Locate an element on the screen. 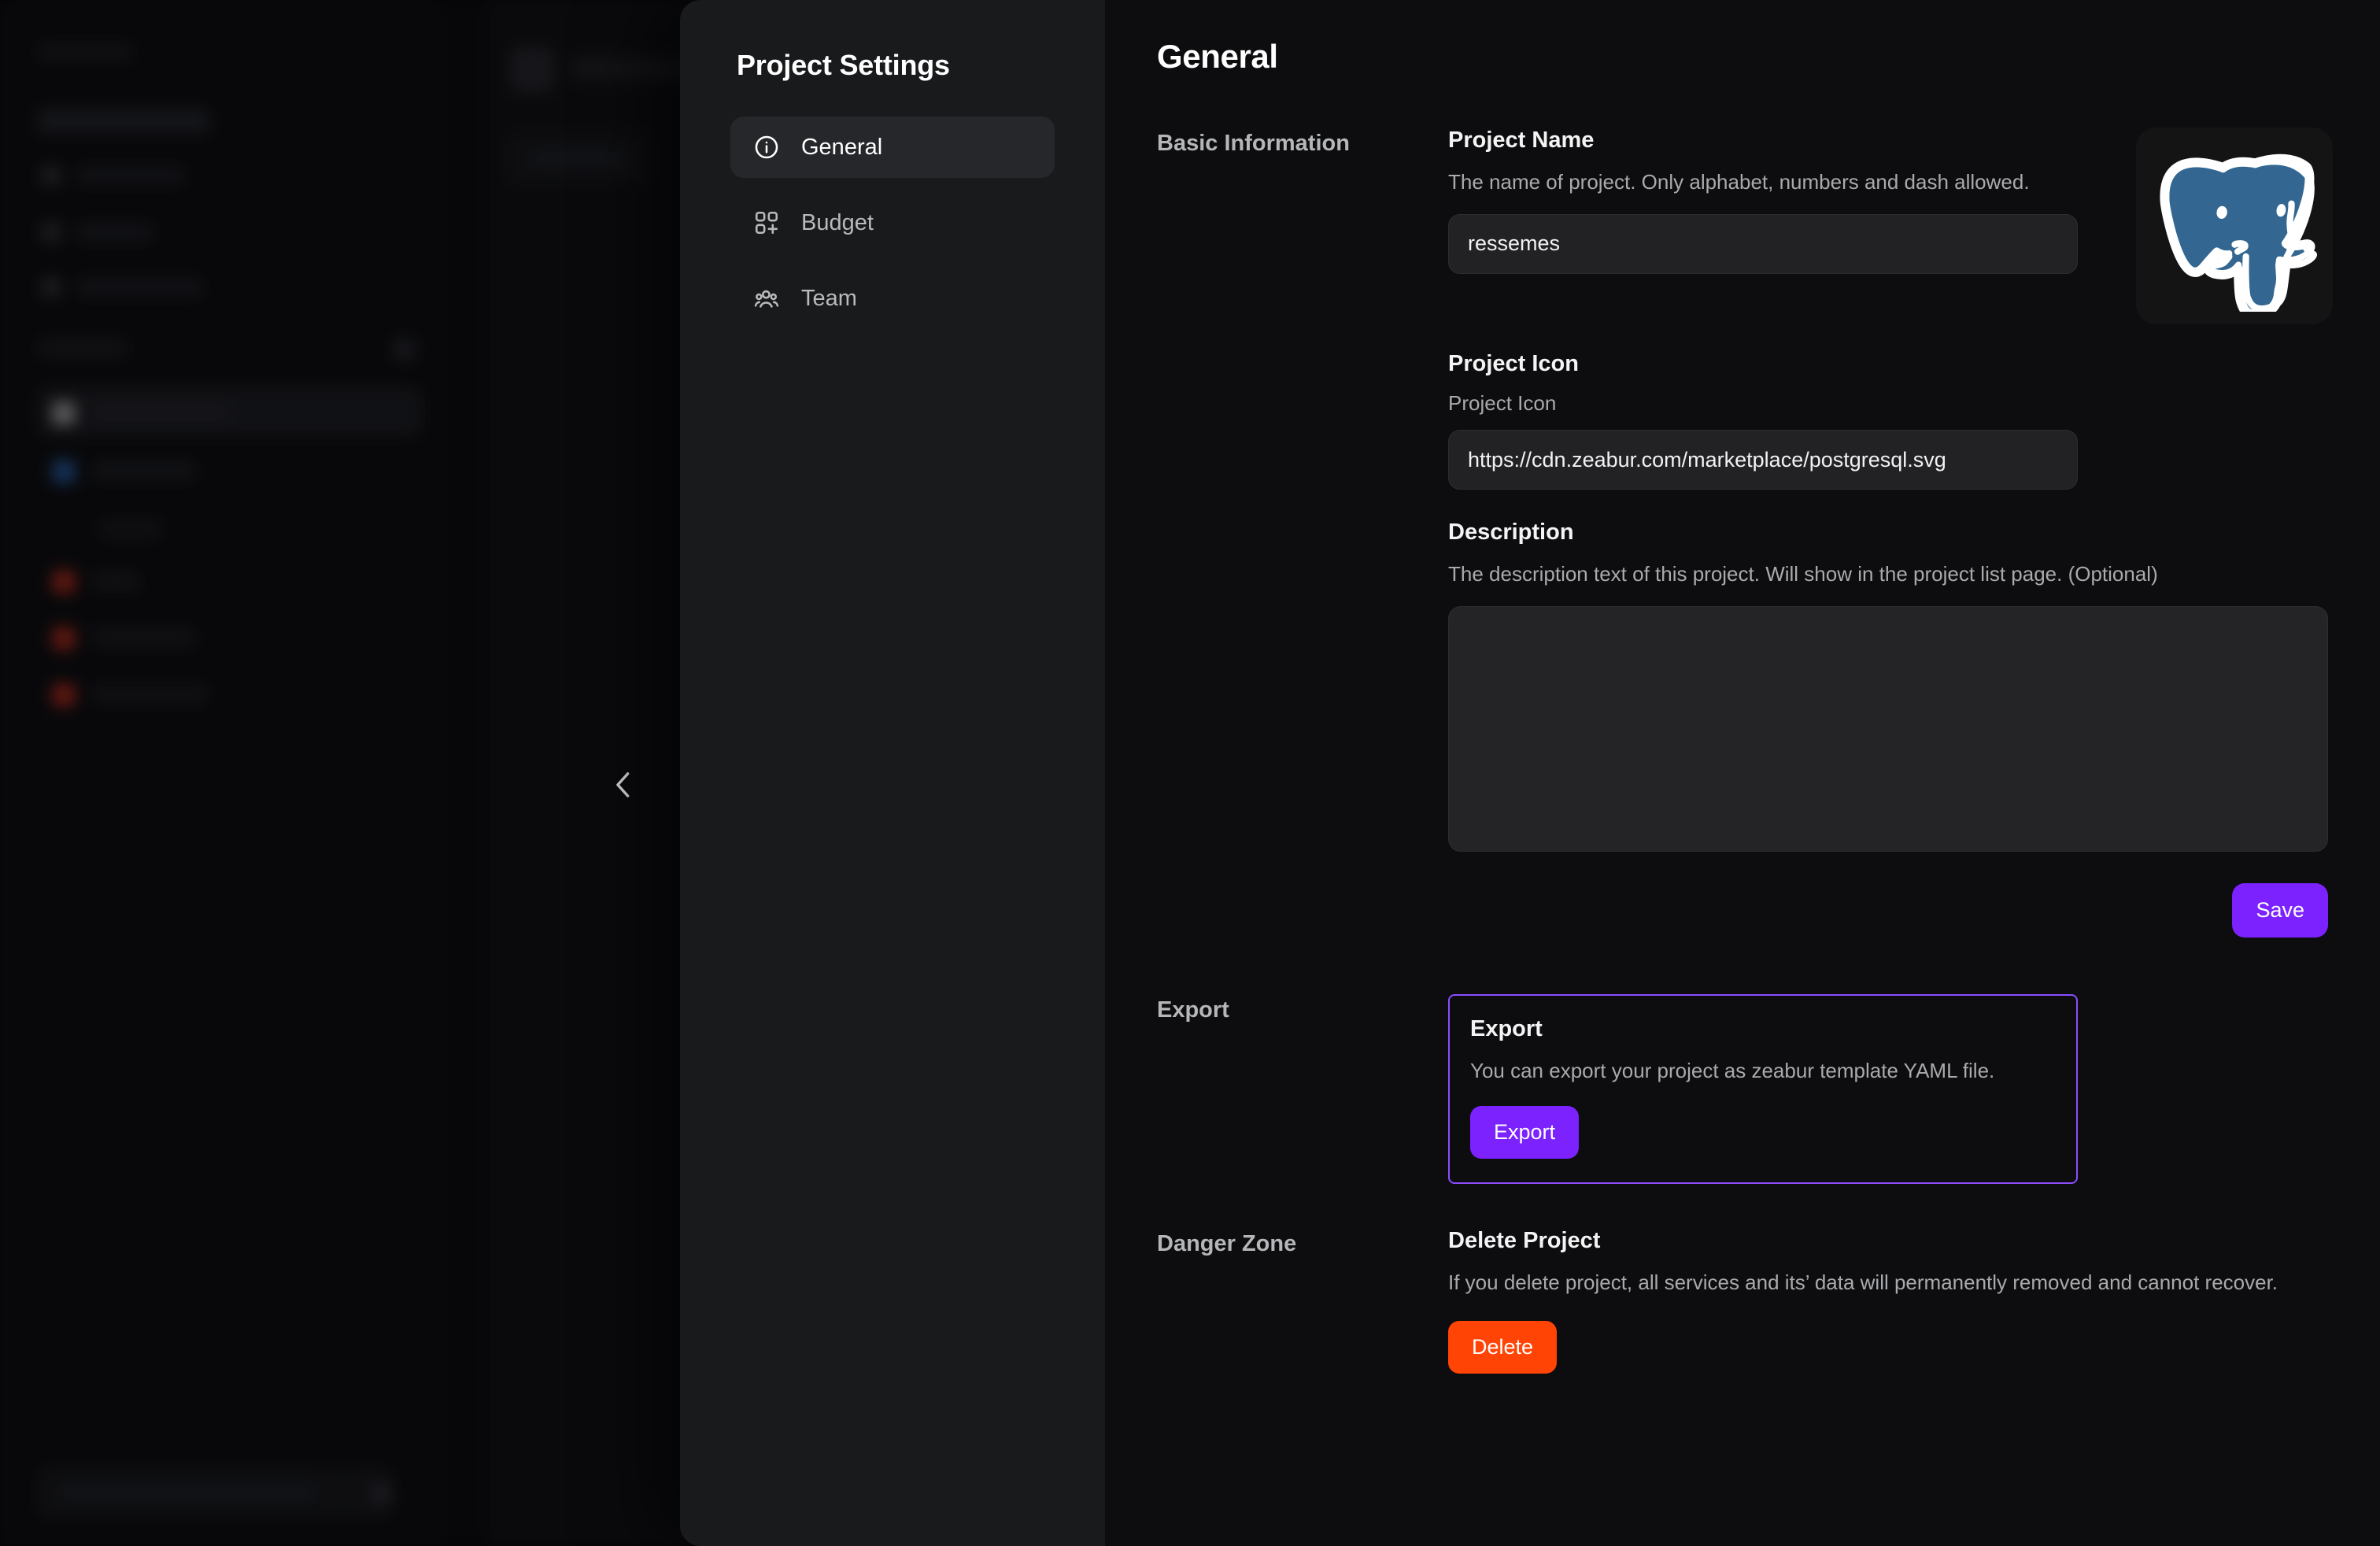 The image size is (2380, 1546). section-label-basic-information: Basic Information is located at coordinates (1253, 143).